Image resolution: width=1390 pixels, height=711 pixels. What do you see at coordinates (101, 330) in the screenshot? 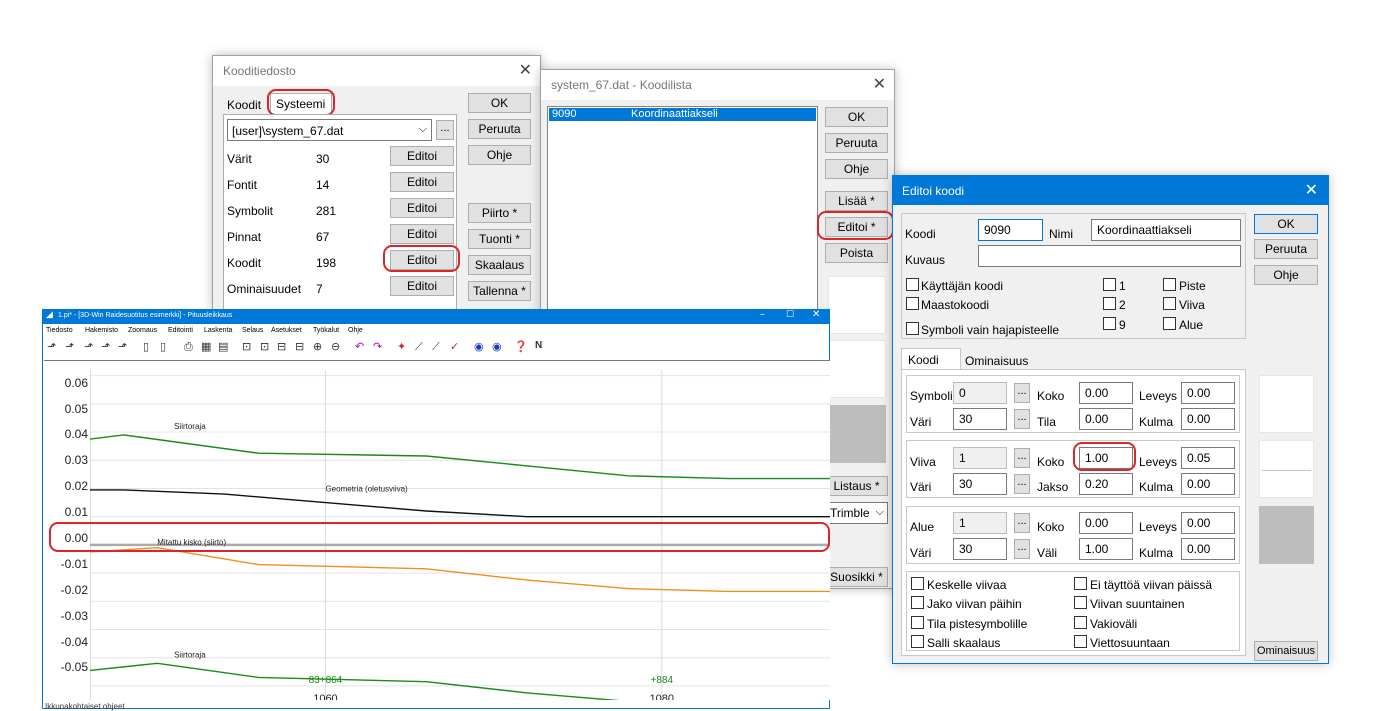
I see `menu-hakemisto: Hakemisto` at bounding box center [101, 330].